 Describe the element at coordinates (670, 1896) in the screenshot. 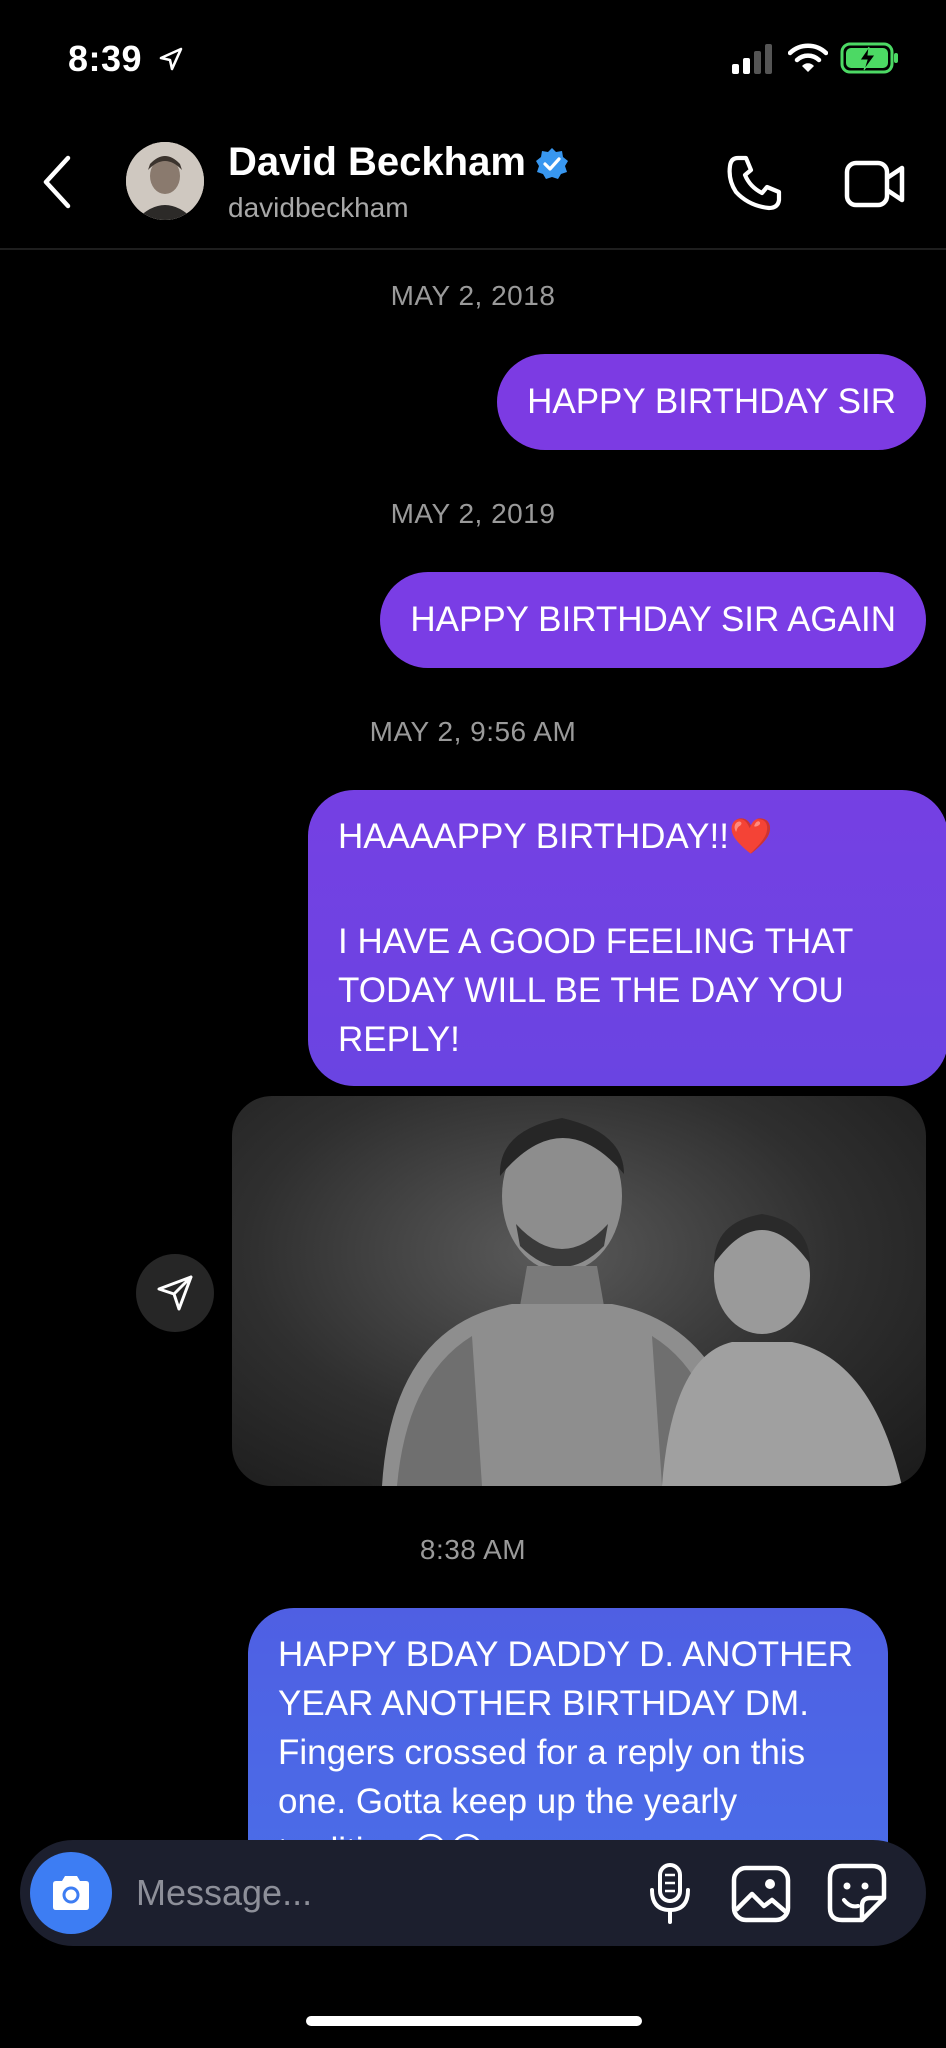

I see `microphone-icon` at that location.